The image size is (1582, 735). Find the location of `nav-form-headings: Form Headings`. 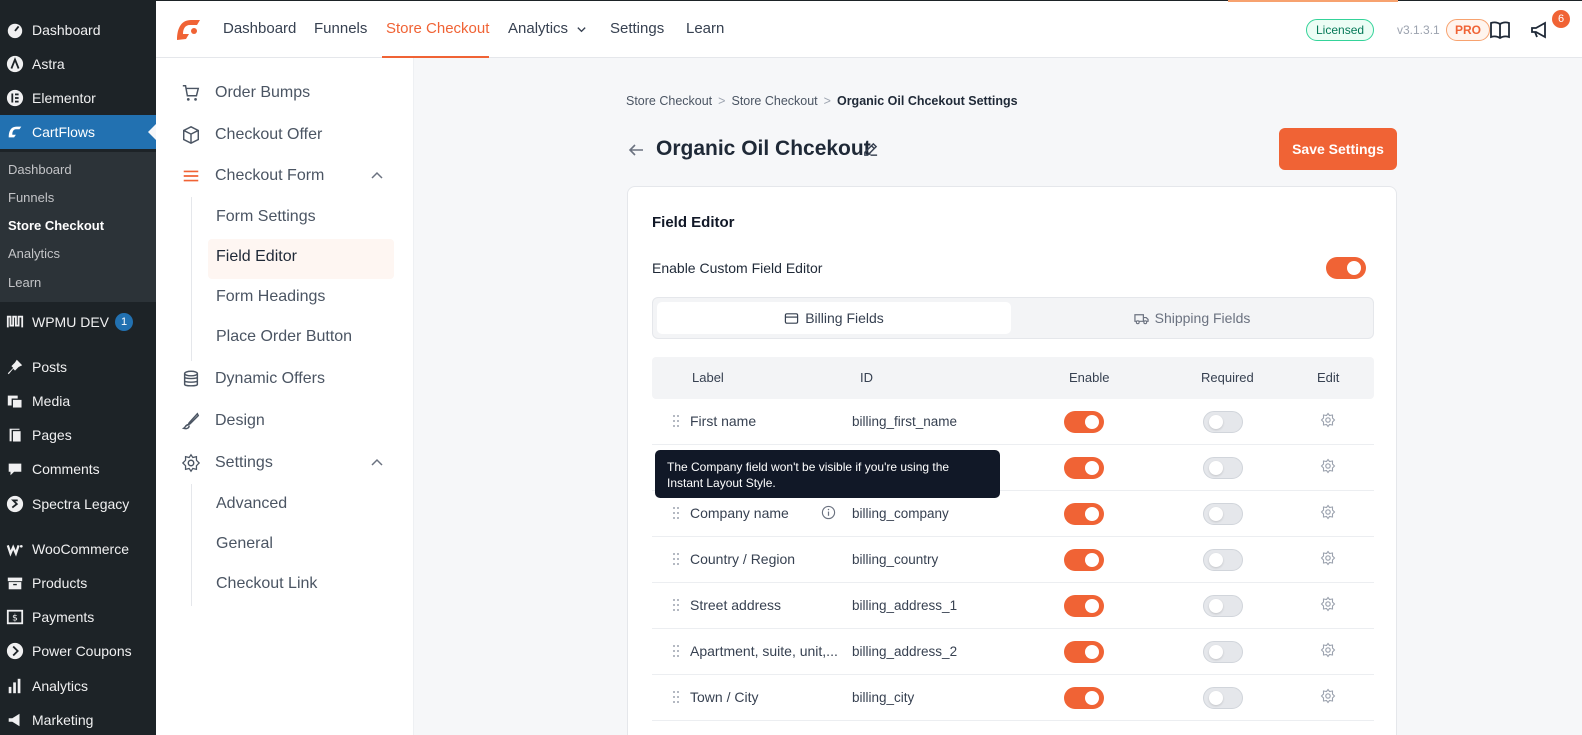

nav-form-headings: Form Headings is located at coordinates (270, 297).